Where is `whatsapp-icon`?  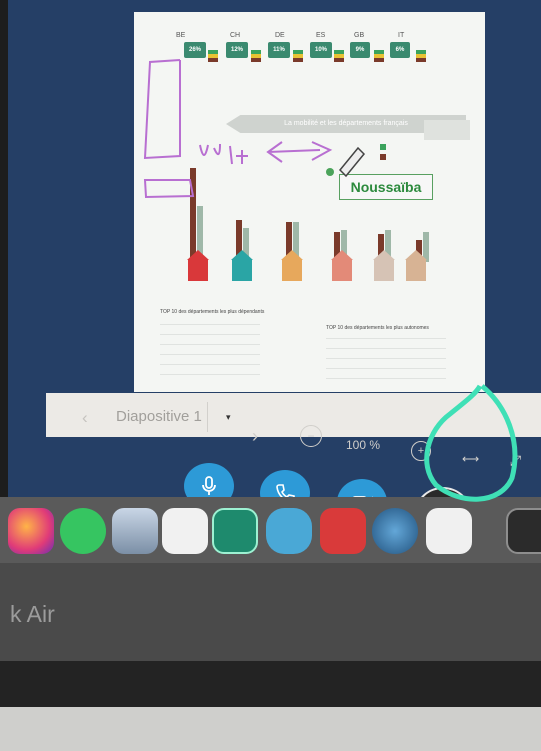 whatsapp-icon is located at coordinates (83, 531).